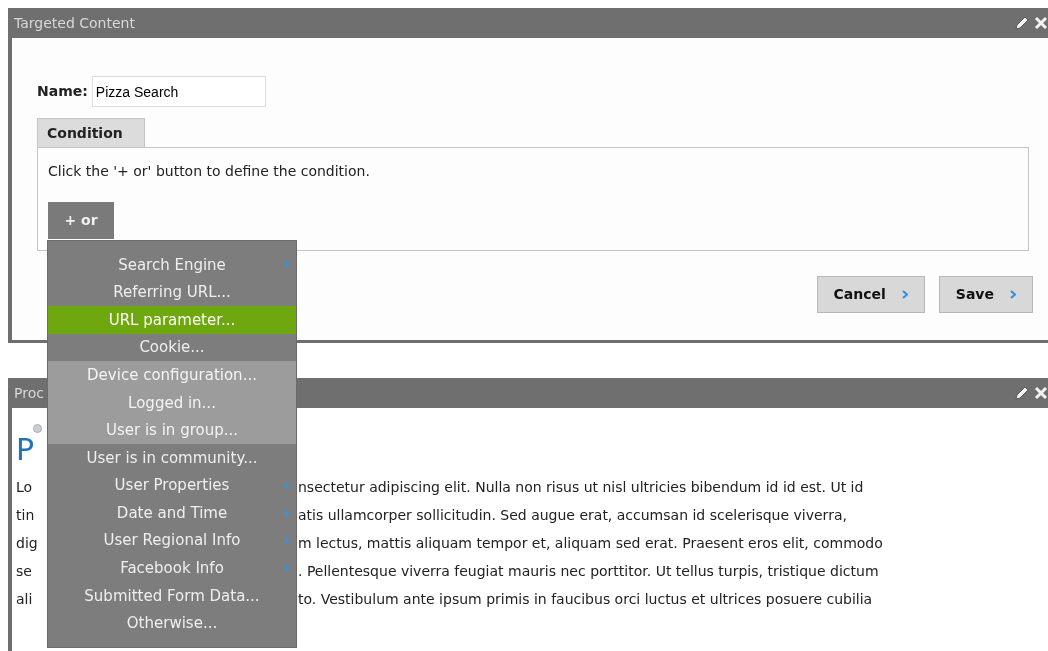 Image resolution: width=1048 pixels, height=651 pixels. What do you see at coordinates (870, 294) in the screenshot?
I see `cancel-button: Cancel` at bounding box center [870, 294].